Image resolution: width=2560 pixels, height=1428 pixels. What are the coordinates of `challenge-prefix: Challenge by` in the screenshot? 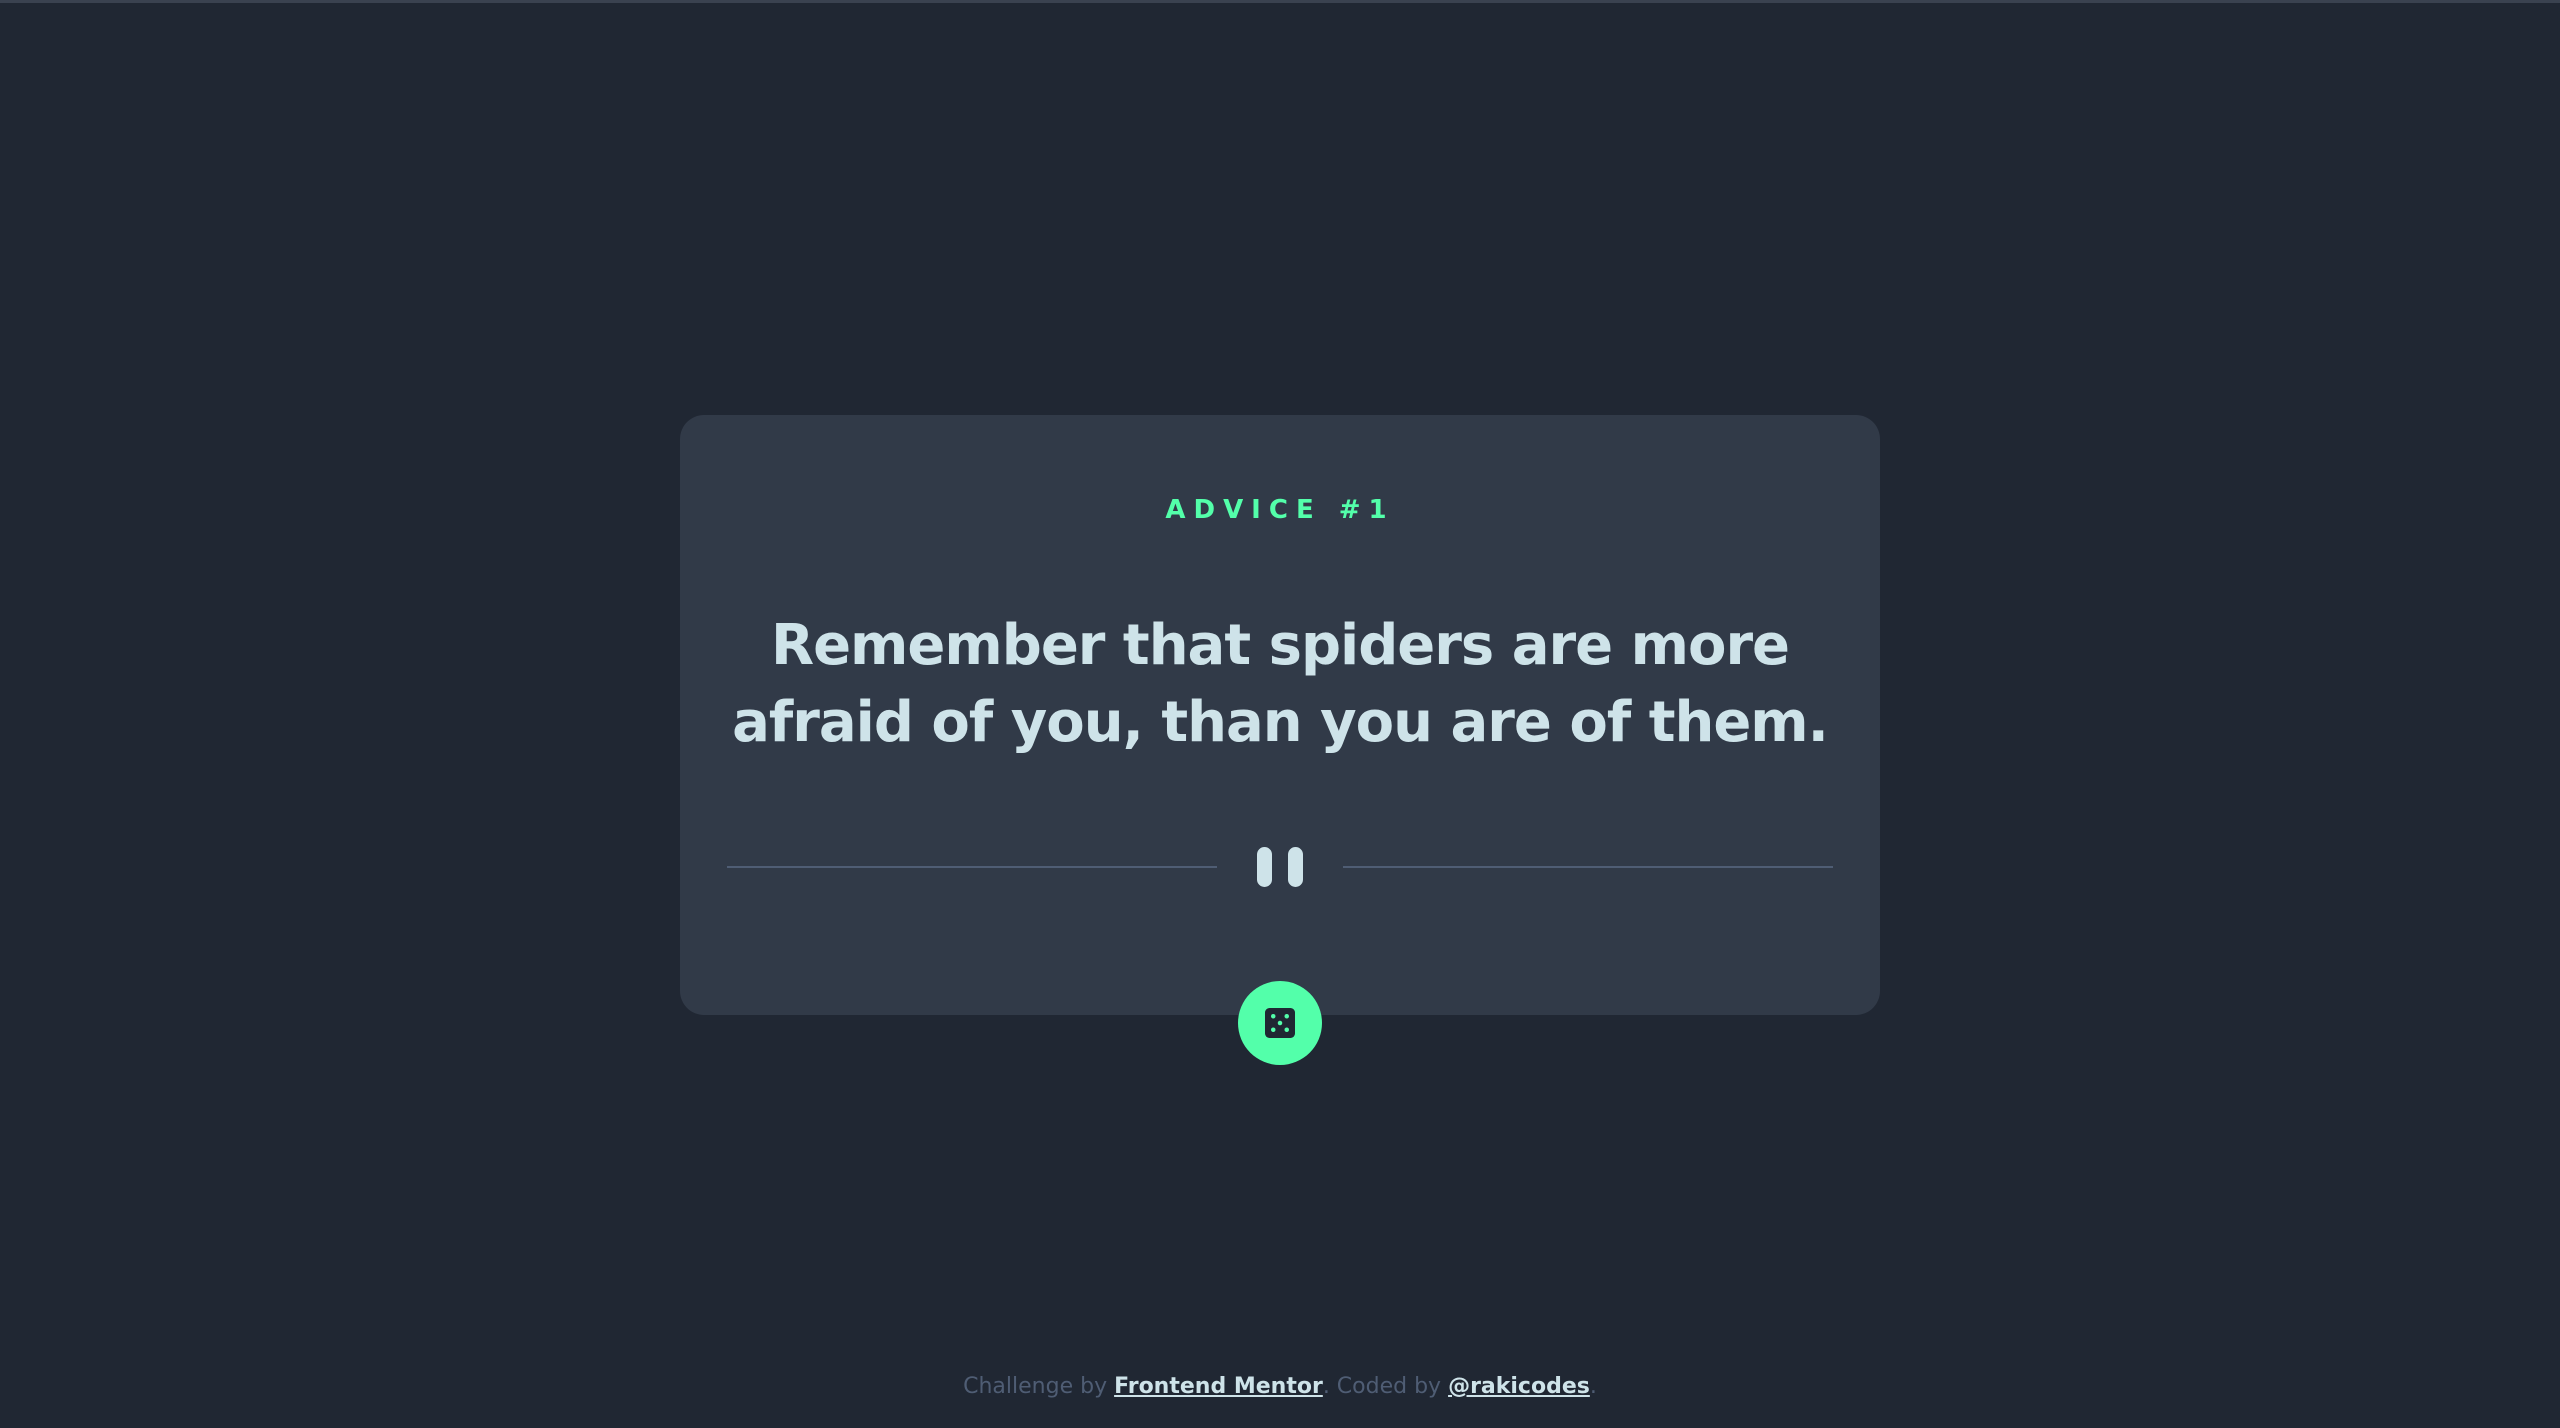 It's located at (1035, 1386).